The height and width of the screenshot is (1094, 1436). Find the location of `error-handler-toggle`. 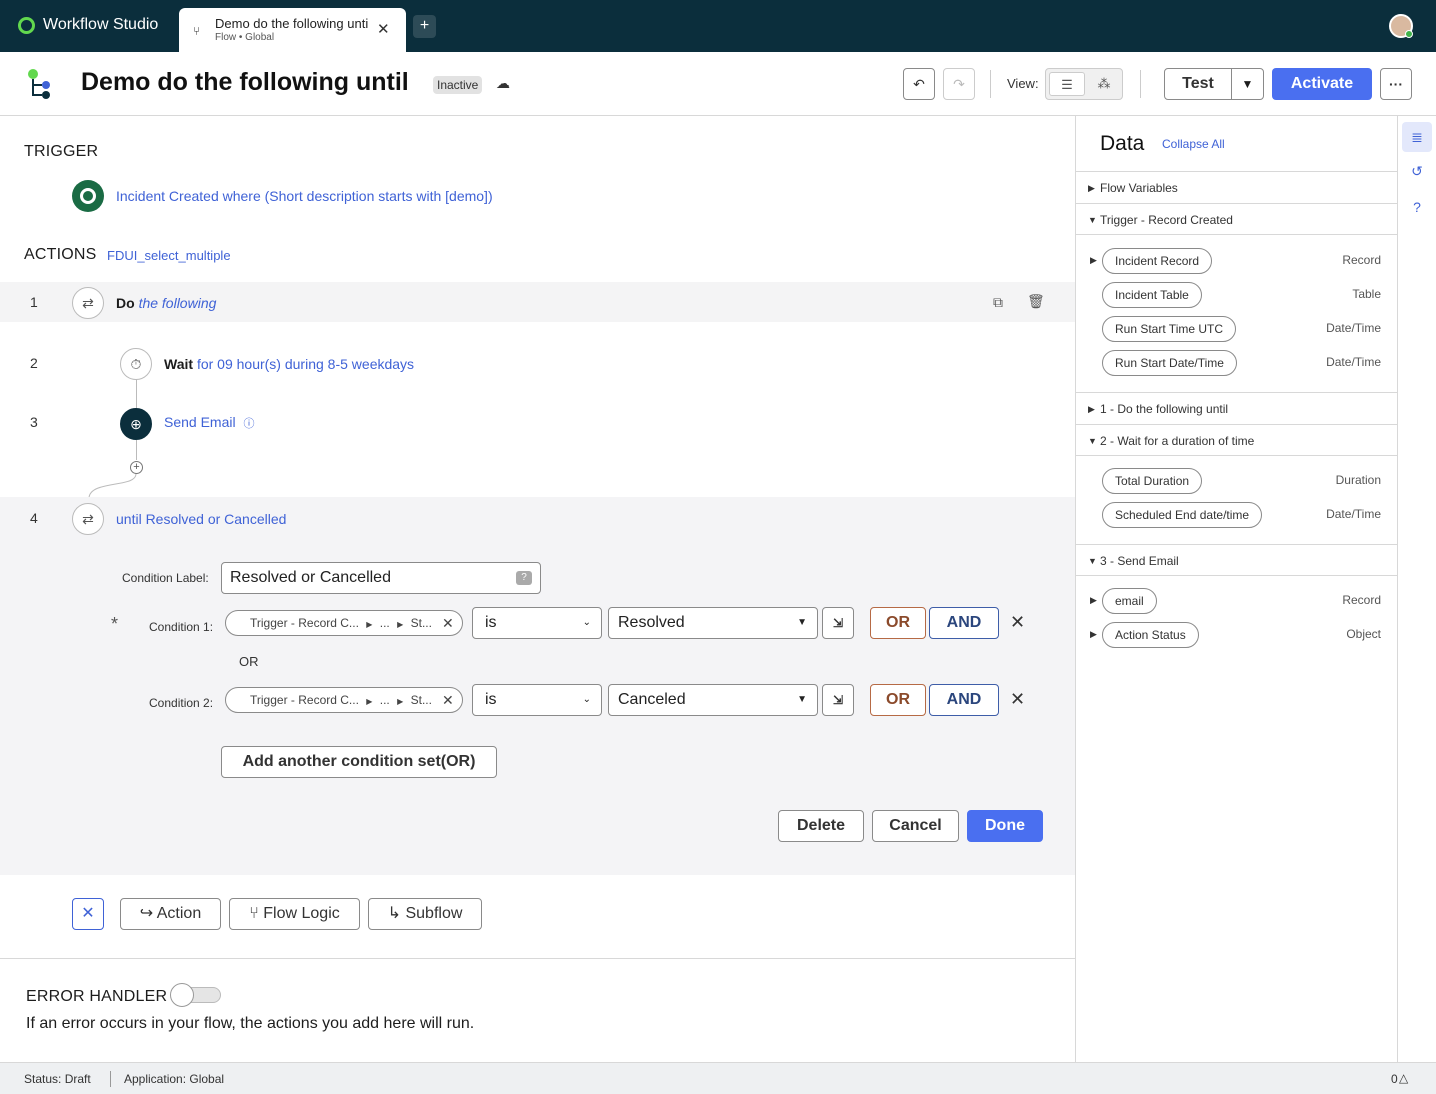

error-handler-toggle is located at coordinates (195, 995).